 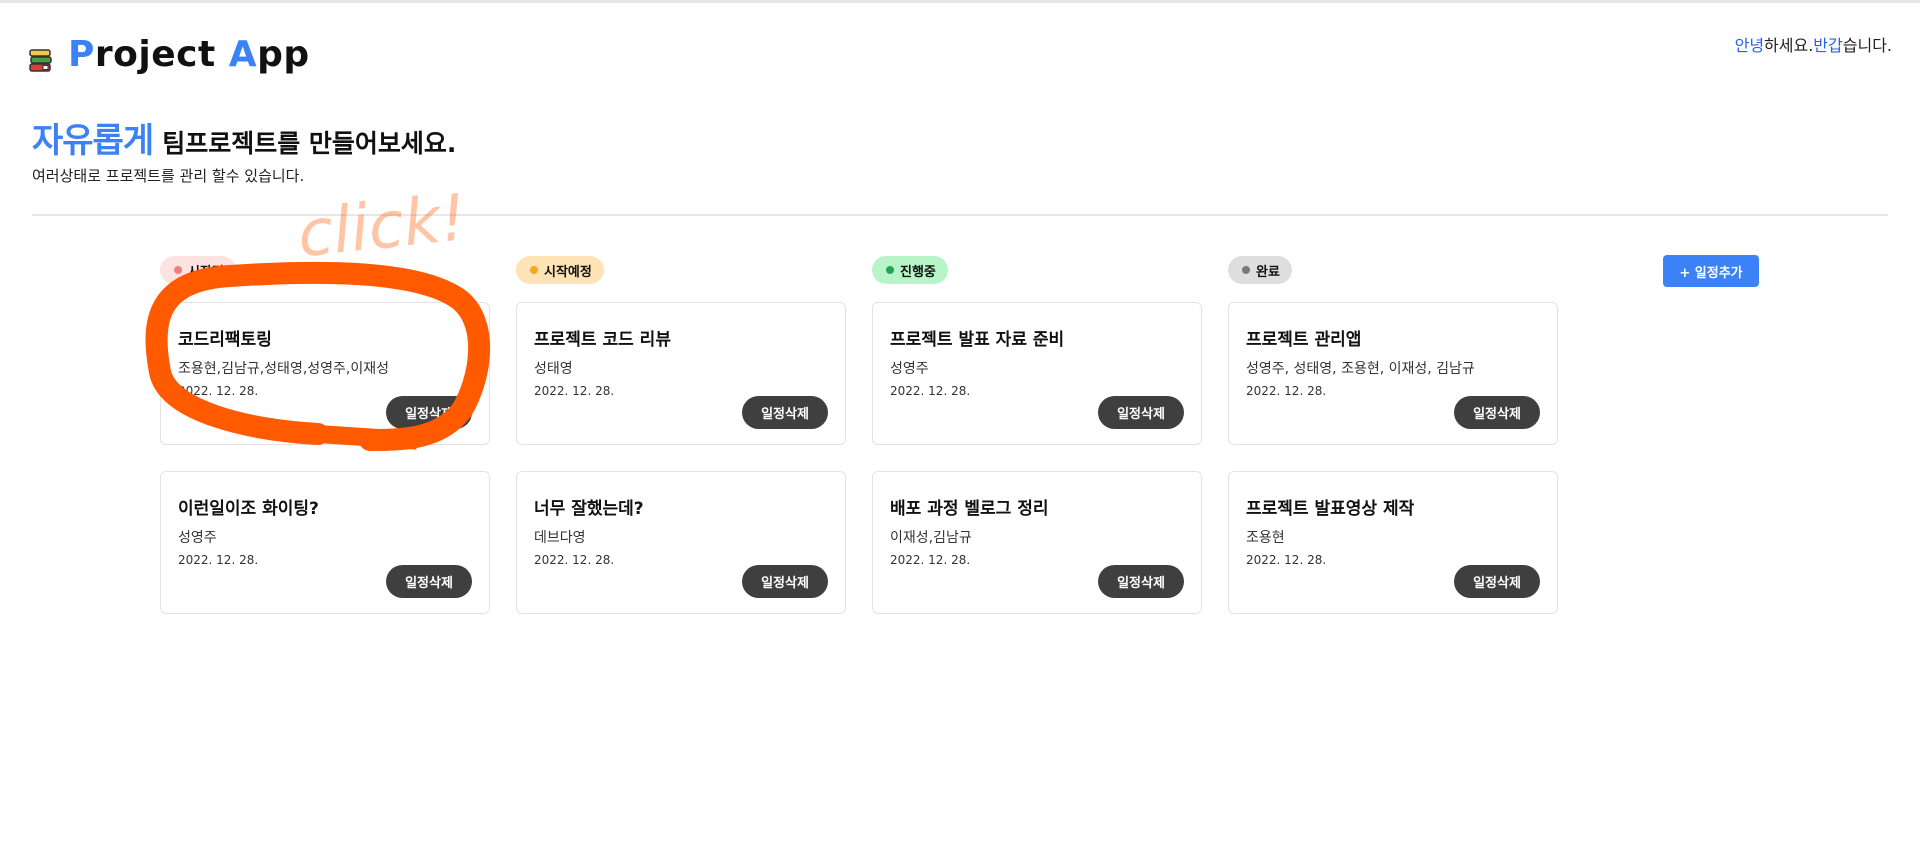 What do you see at coordinates (602, 340) in the screenshot?
I see `card-title: 프로젝트 코드 리뷰` at bounding box center [602, 340].